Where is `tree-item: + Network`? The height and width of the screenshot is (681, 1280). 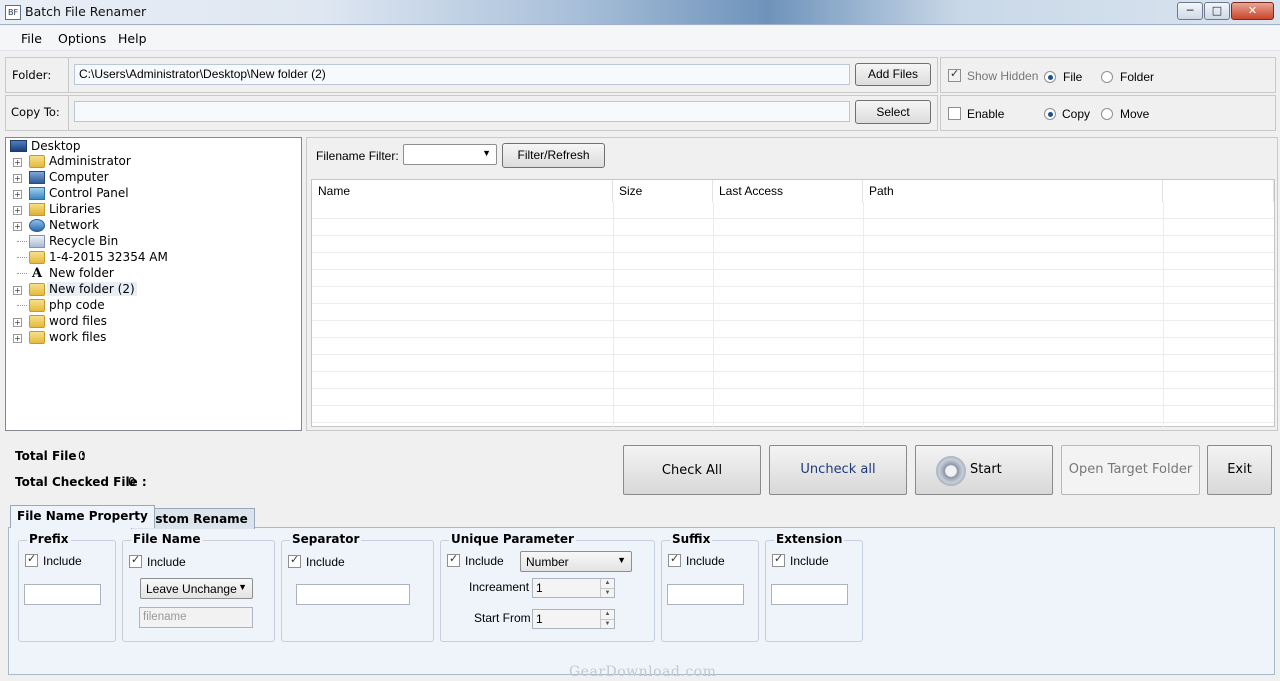
tree-item: + Network is located at coordinates (151, 226).